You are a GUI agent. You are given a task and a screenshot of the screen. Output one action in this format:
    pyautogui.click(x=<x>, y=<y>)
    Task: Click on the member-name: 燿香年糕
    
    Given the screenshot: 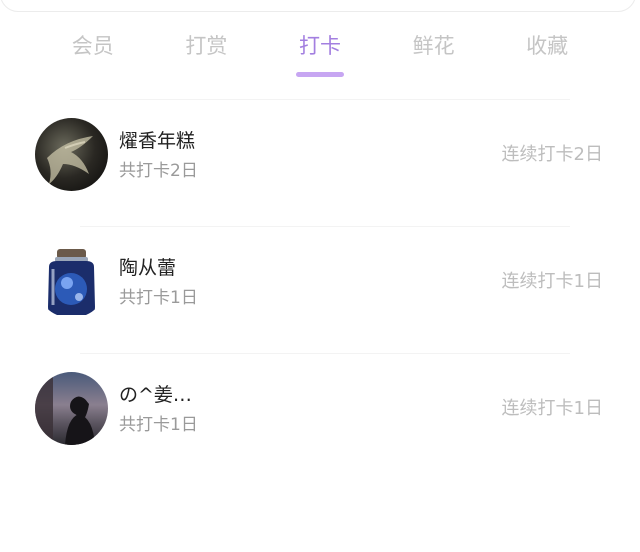 What is the action you would take?
    pyautogui.click(x=157, y=141)
    